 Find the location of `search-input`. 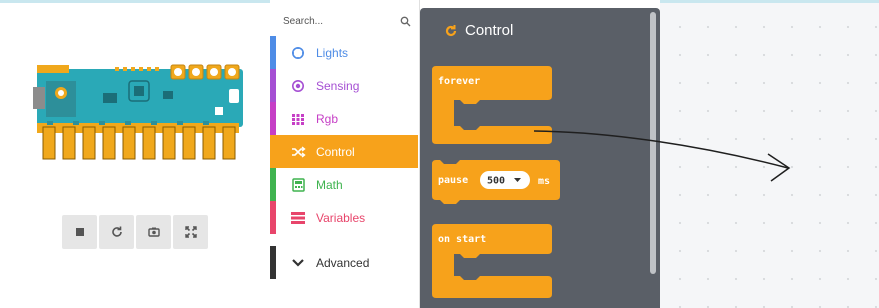

search-input is located at coordinates (333, 21).